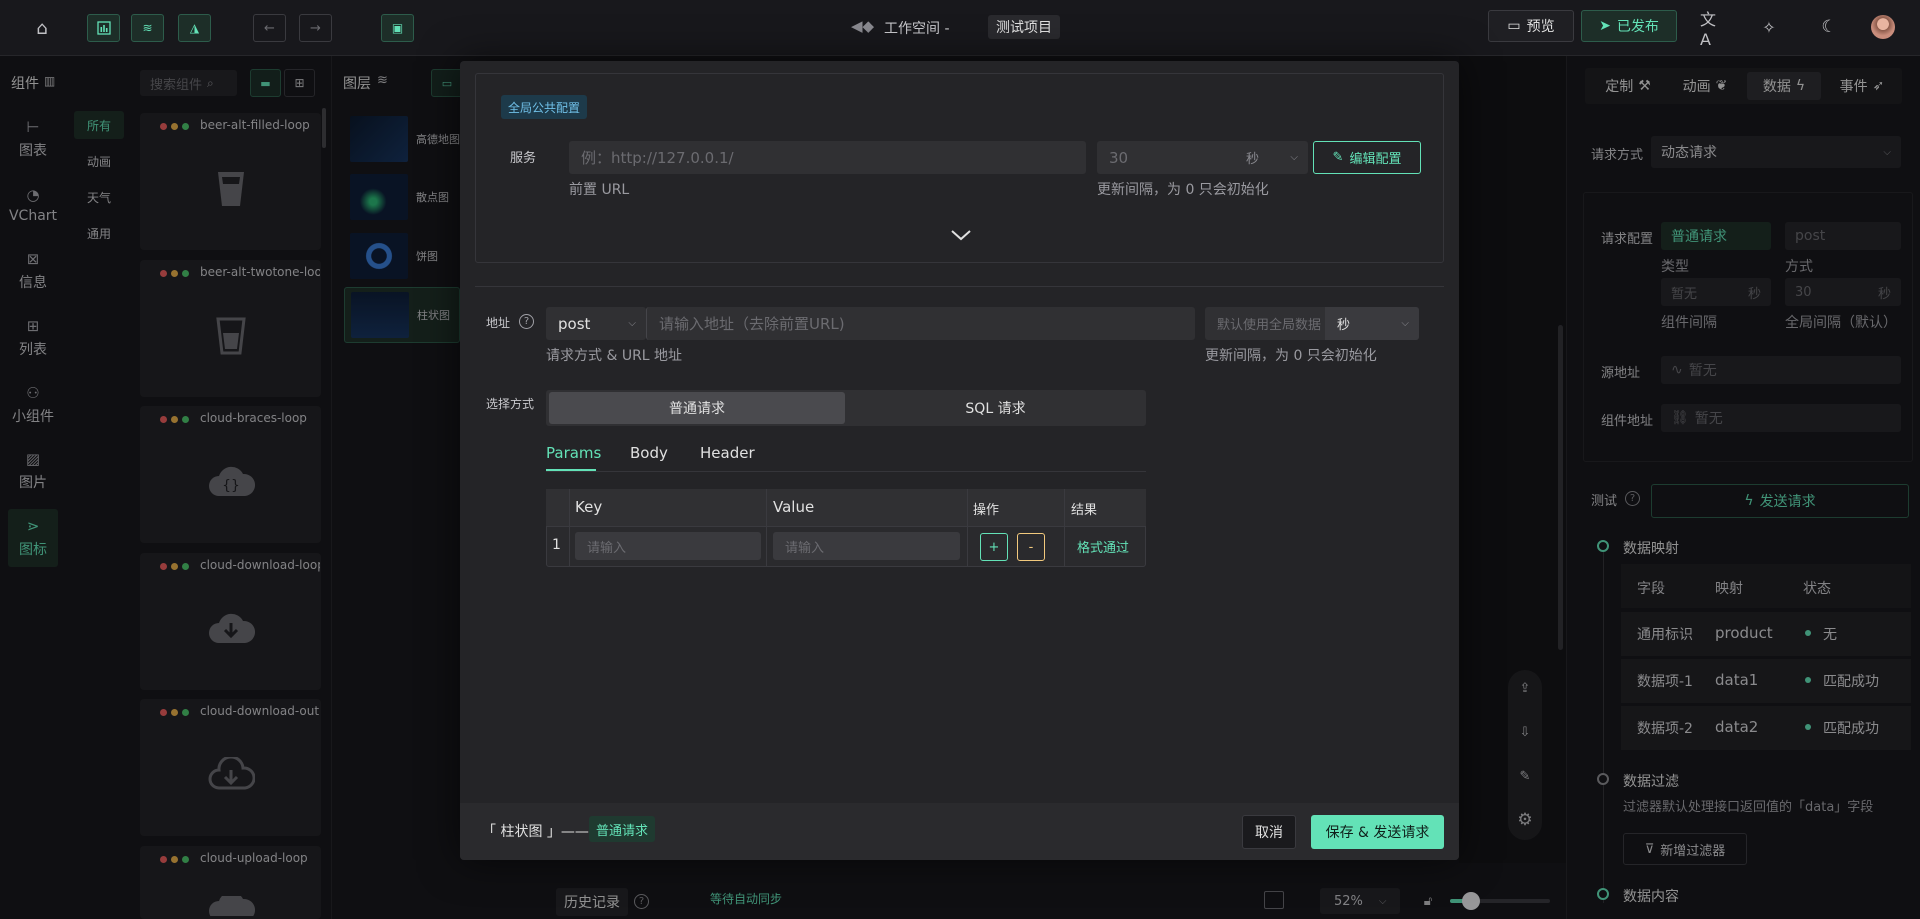 The height and width of the screenshot is (919, 1920). What do you see at coordinates (544, 107) in the screenshot?
I see `global-config-tag: 全局公共配置` at bounding box center [544, 107].